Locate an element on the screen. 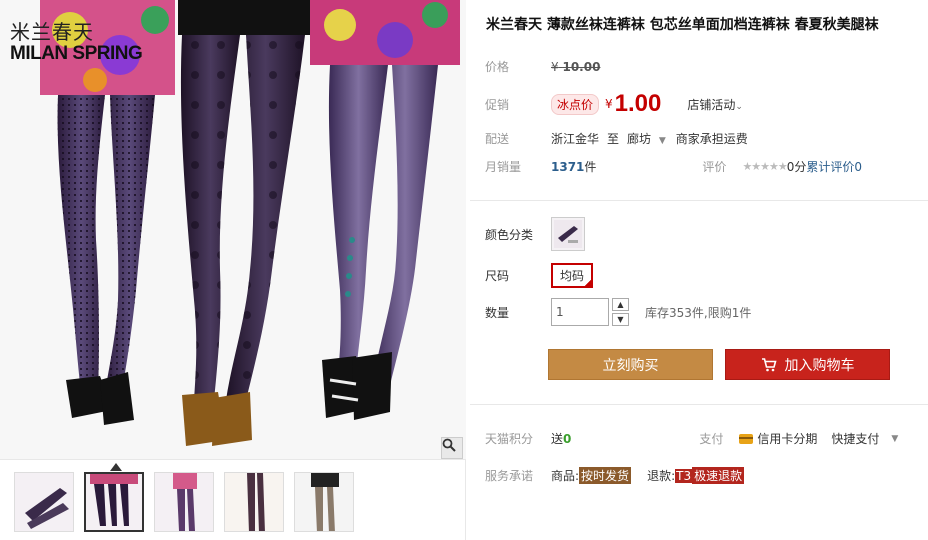 The image size is (928, 540). shipping-note: 商家承担运费 is located at coordinates (711, 139).